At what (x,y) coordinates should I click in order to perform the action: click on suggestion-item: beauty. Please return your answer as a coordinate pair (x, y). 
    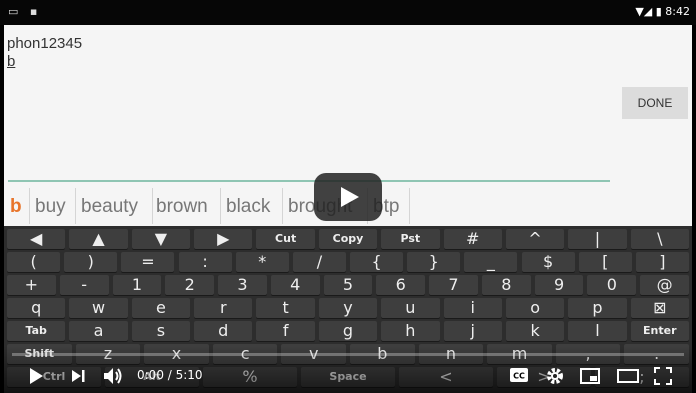
    Looking at the image, I should click on (109, 206).